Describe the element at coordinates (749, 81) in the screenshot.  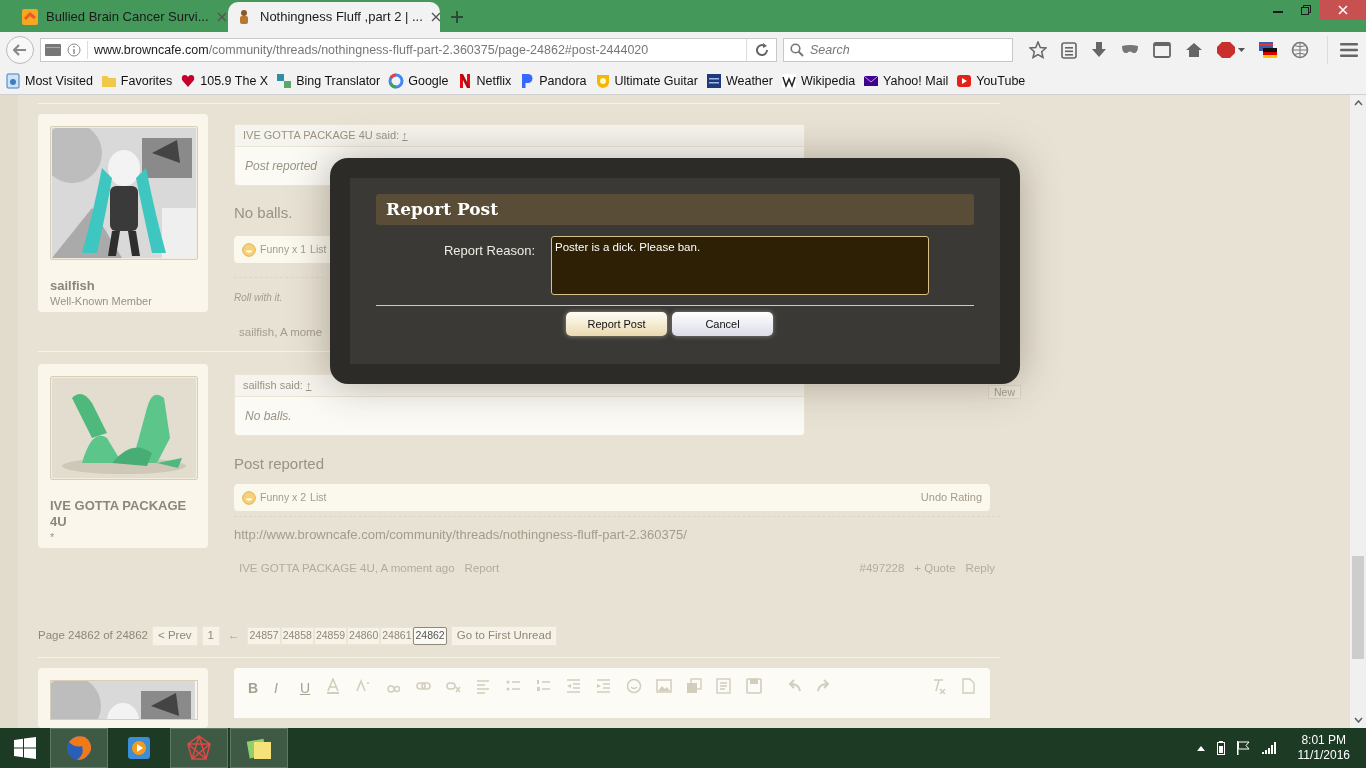
I see `bookmark-link: Weather` at that location.